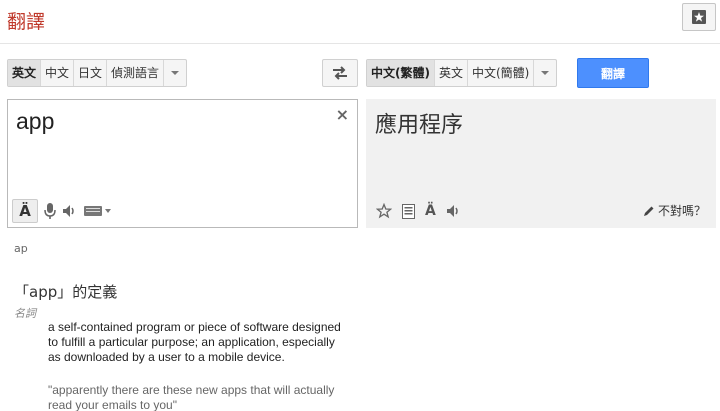 The image size is (720, 411). I want to click on clear-icon: ×, so click(342, 114).